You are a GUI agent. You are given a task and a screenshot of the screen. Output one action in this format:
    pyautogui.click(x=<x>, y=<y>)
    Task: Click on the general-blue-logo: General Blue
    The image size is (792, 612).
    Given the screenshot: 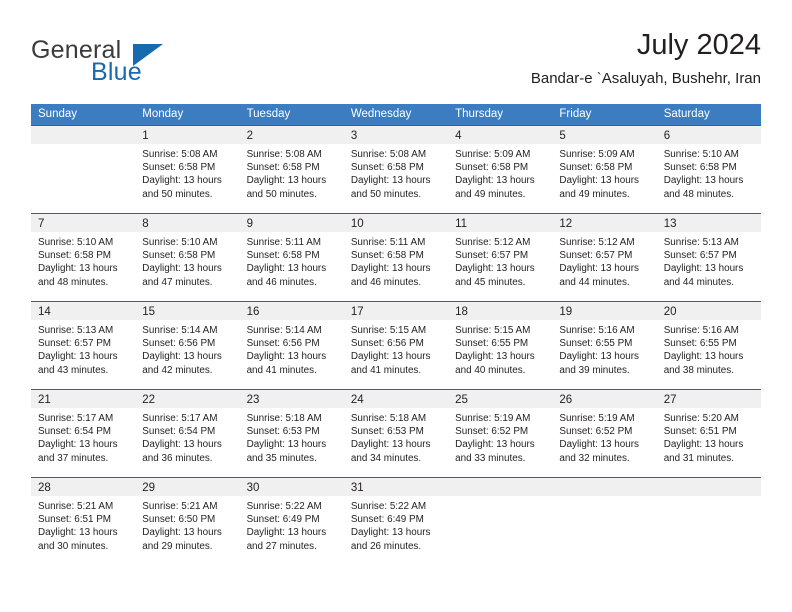 What is the action you would take?
    pyautogui.click(x=146, y=64)
    